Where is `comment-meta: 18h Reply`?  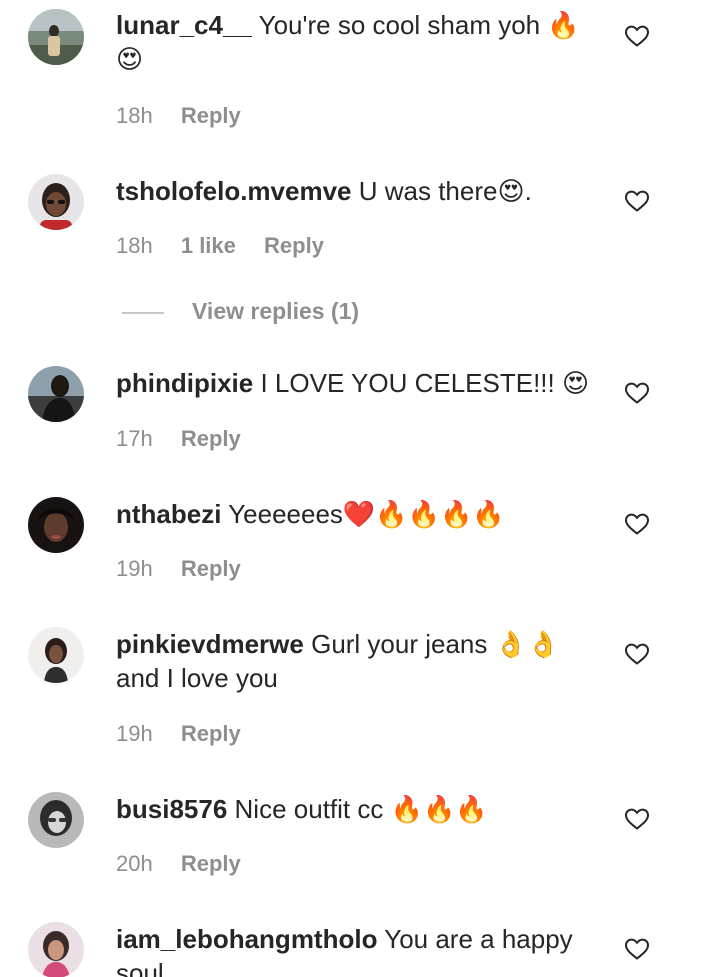
comment-meta: 18h Reply is located at coordinates (178, 116).